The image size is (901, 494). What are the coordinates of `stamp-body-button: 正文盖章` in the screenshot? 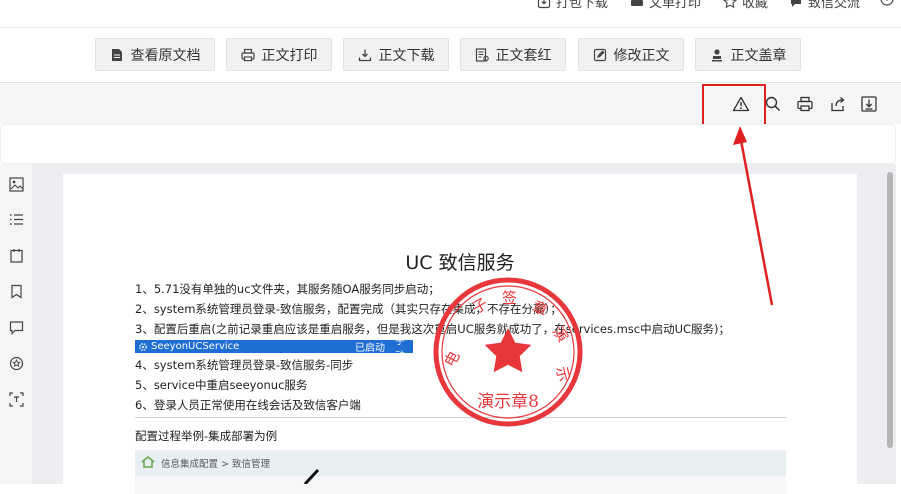 It's located at (748, 54).